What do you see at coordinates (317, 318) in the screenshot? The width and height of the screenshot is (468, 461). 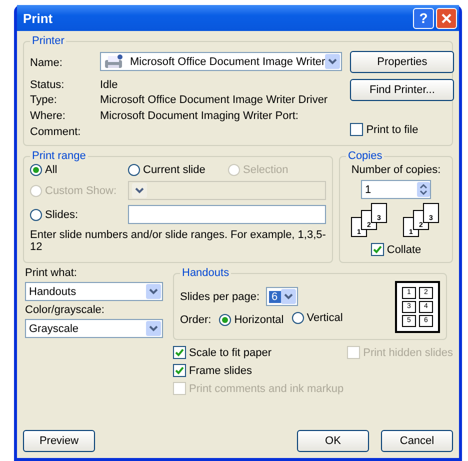 I see `radio-button: Vertical` at bounding box center [317, 318].